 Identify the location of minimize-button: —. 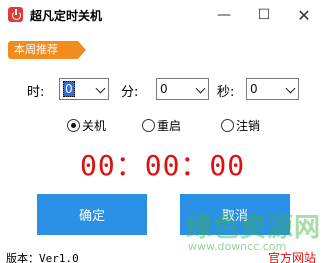
(224, 15).